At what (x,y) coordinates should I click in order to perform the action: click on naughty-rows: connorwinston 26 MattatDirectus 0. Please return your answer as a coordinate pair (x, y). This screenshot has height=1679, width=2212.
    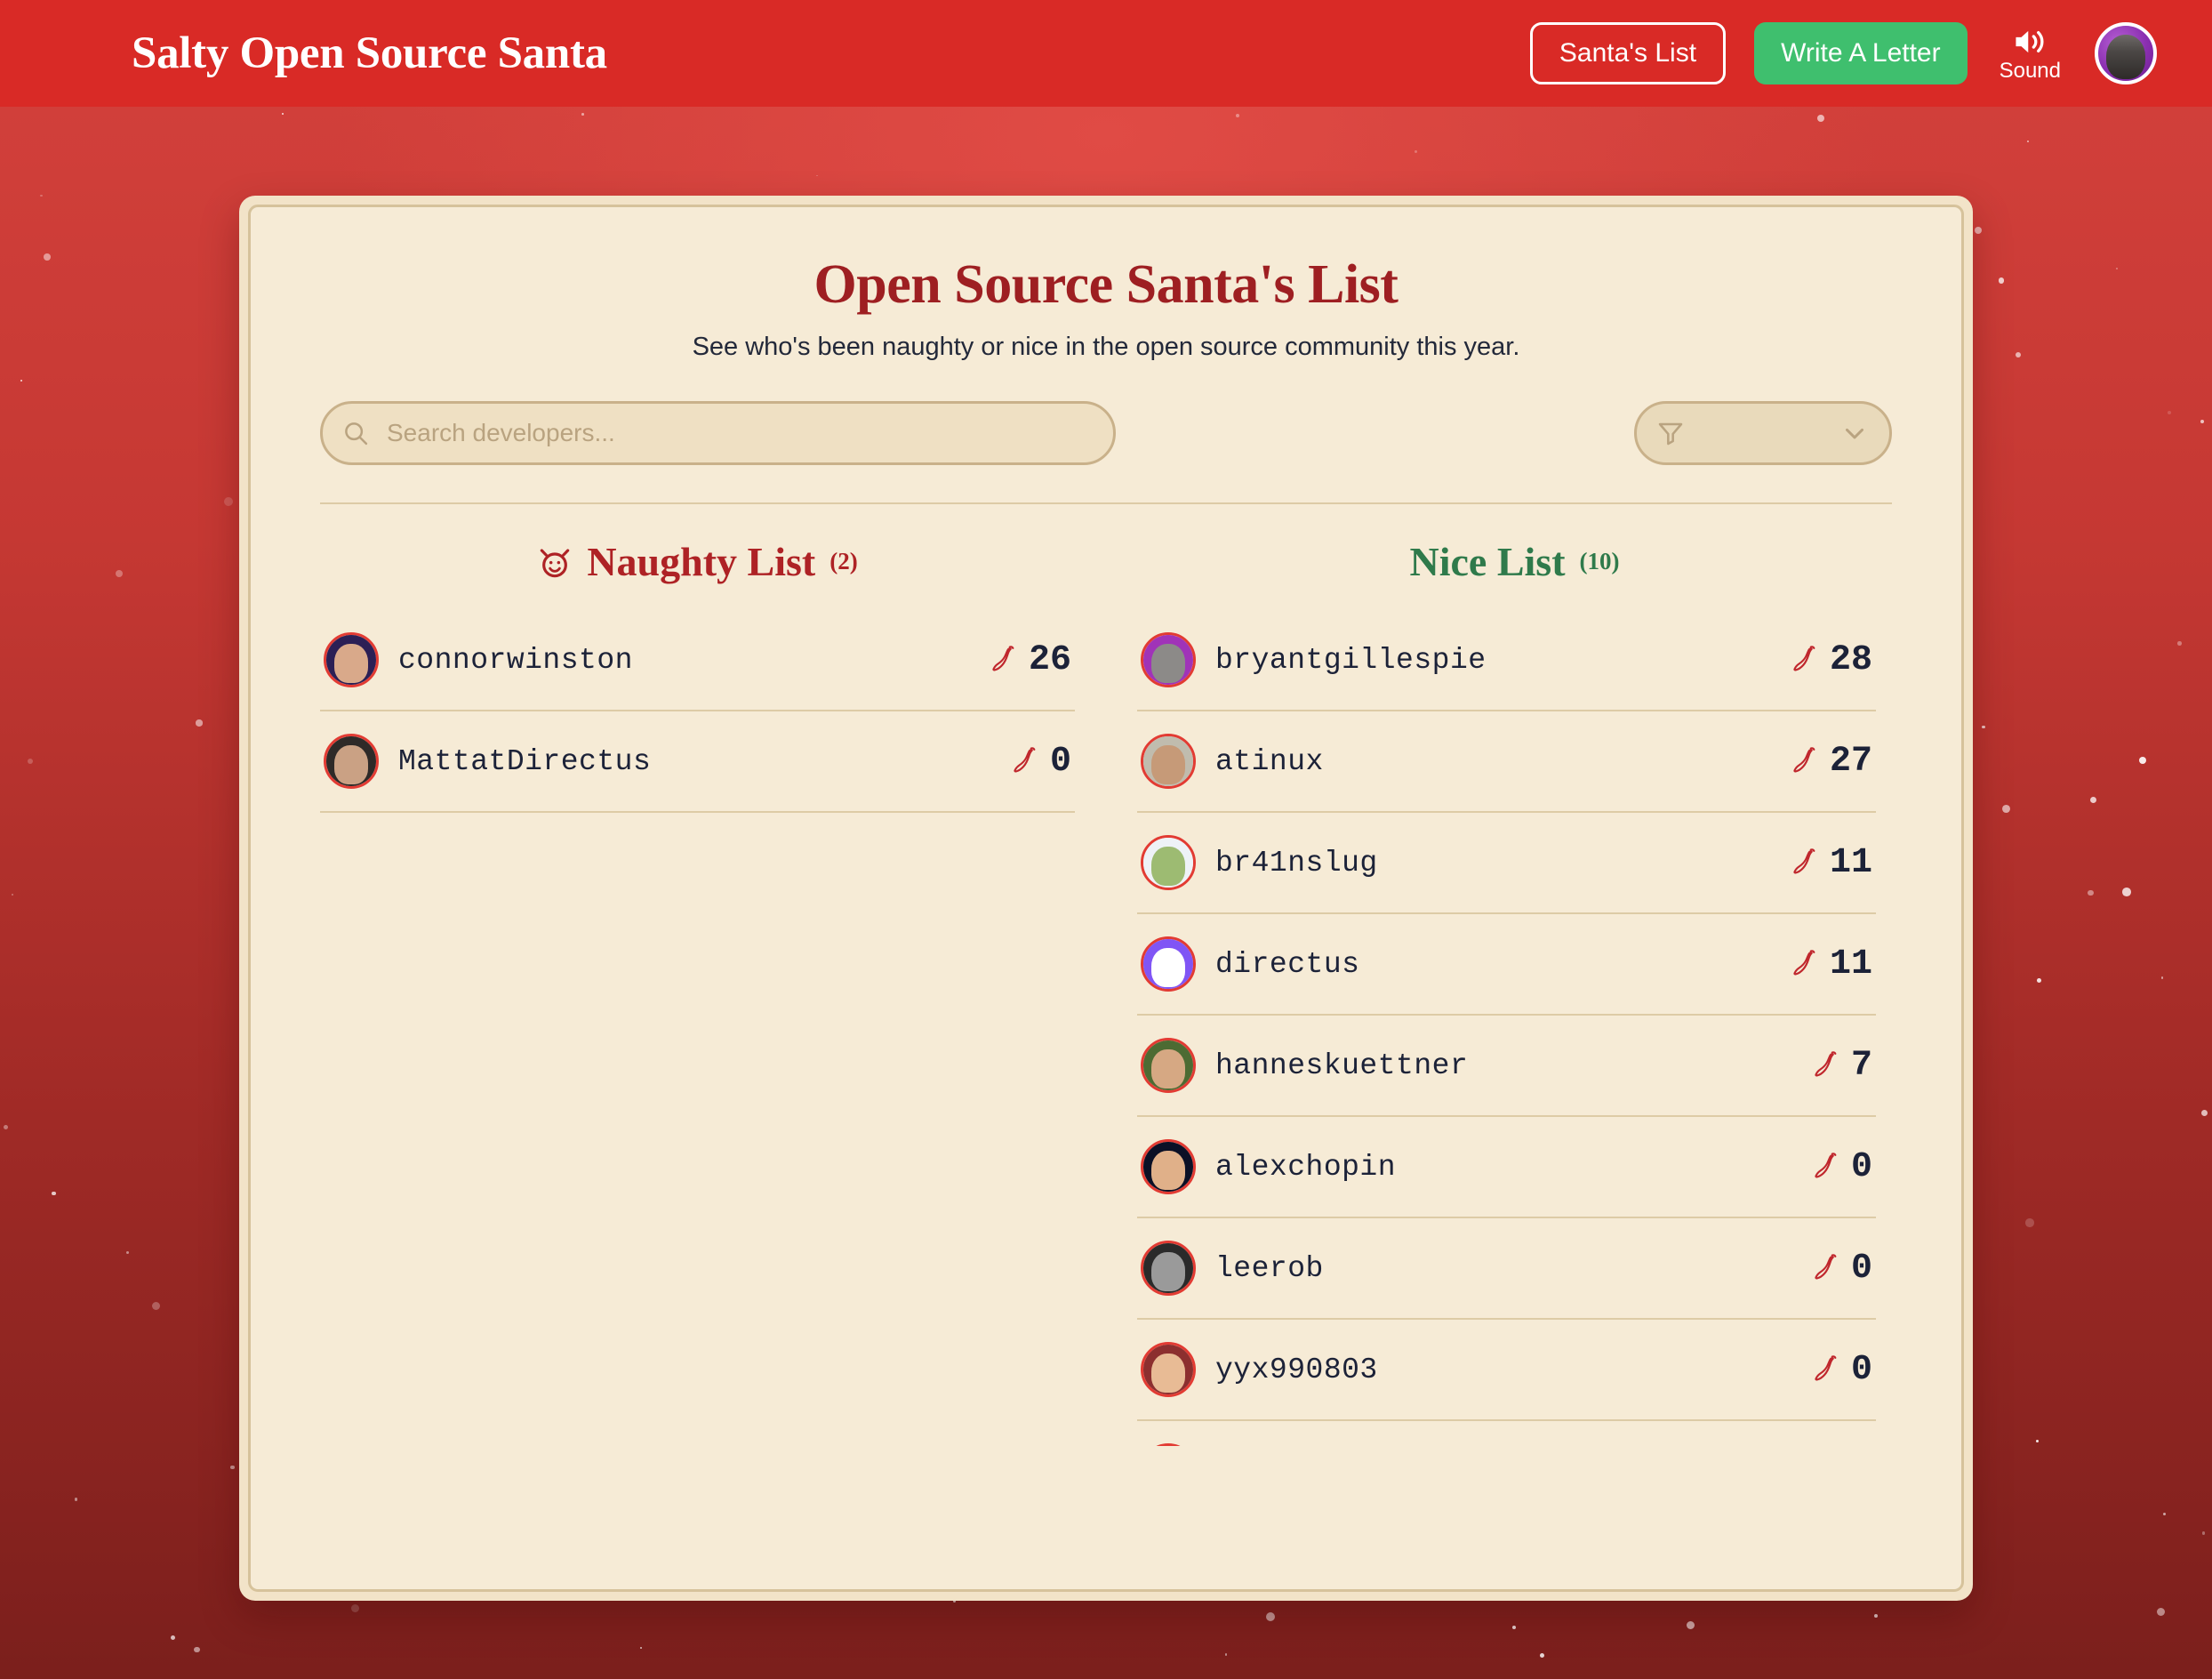
    Looking at the image, I should click on (697, 712).